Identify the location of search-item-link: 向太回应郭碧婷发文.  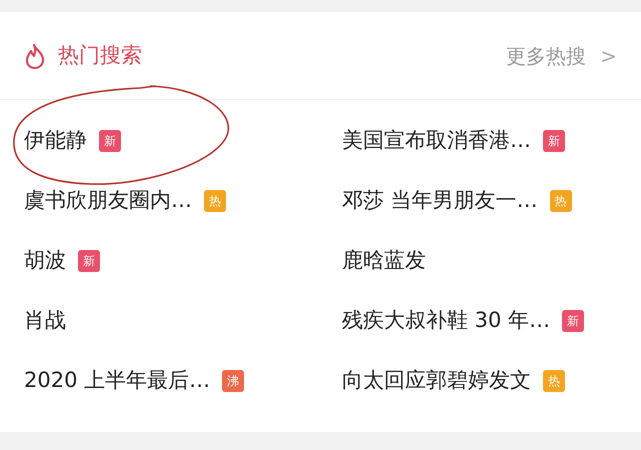
(436, 381).